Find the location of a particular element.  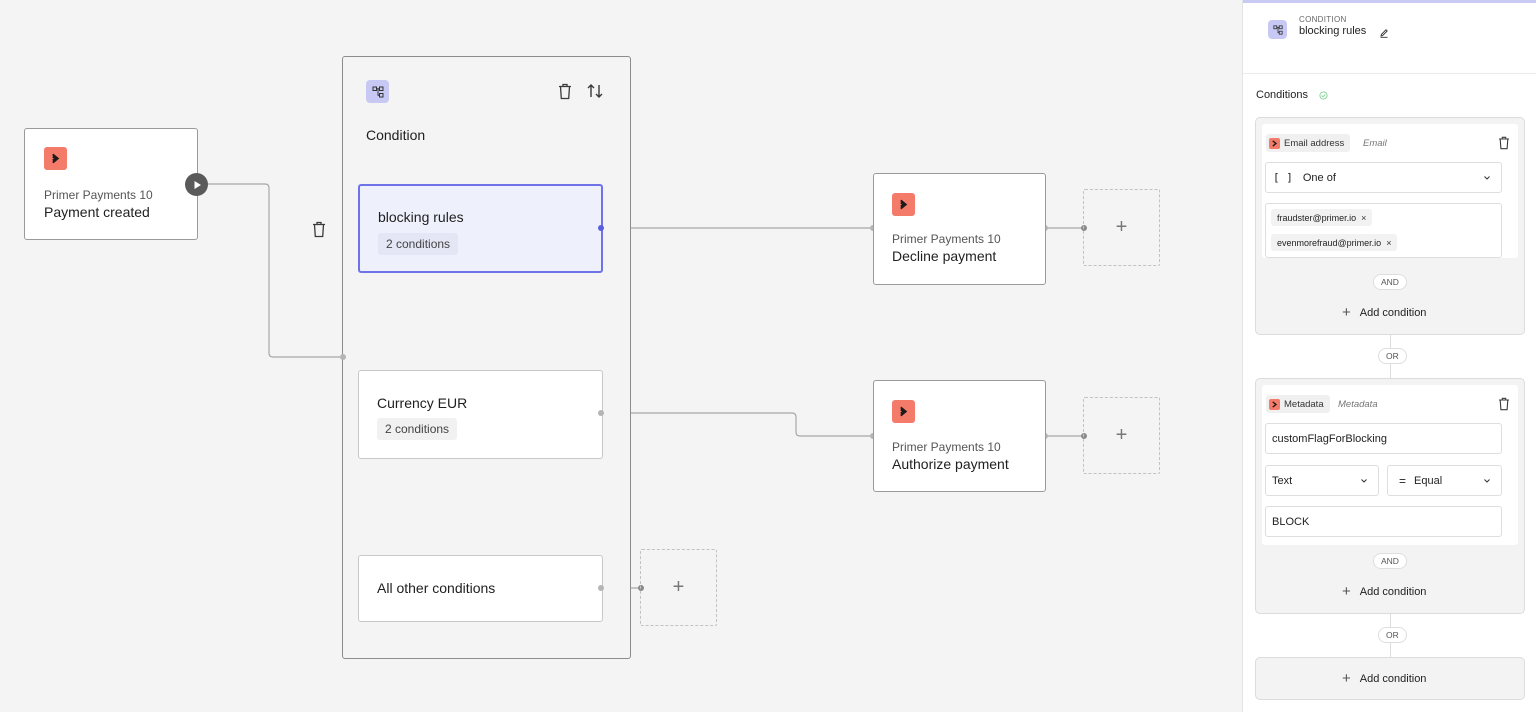

play-icon is located at coordinates (197, 184).